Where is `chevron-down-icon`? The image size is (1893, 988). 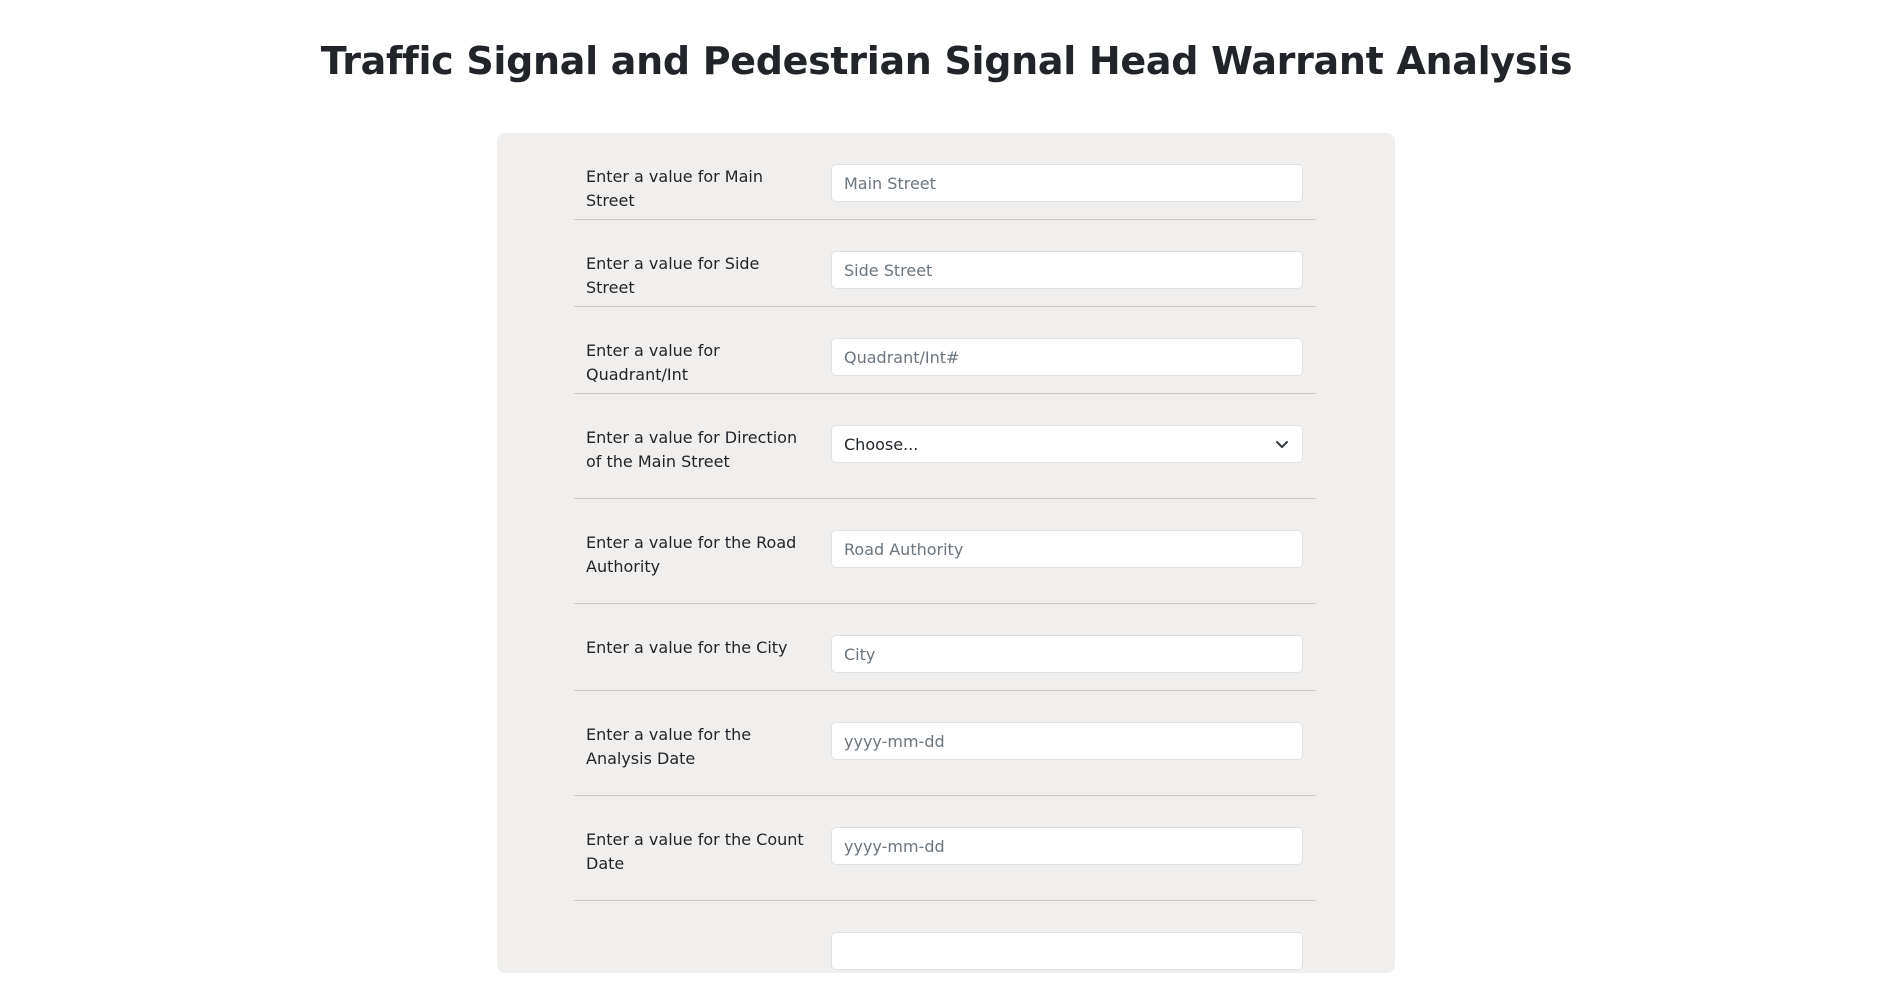 chevron-down-icon is located at coordinates (1282, 444).